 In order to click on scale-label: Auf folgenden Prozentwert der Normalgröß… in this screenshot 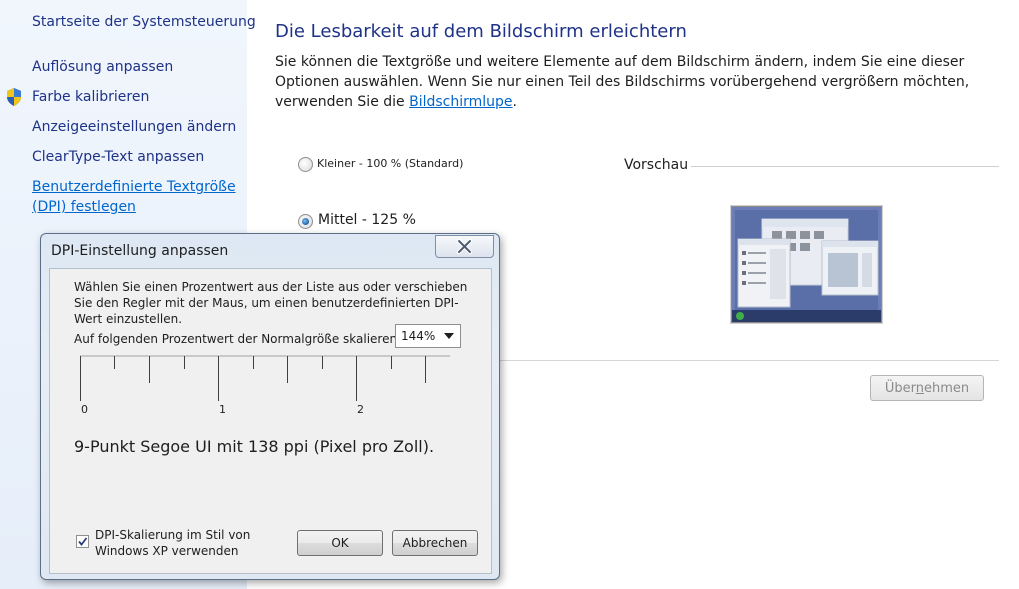, I will do `click(238, 339)`.